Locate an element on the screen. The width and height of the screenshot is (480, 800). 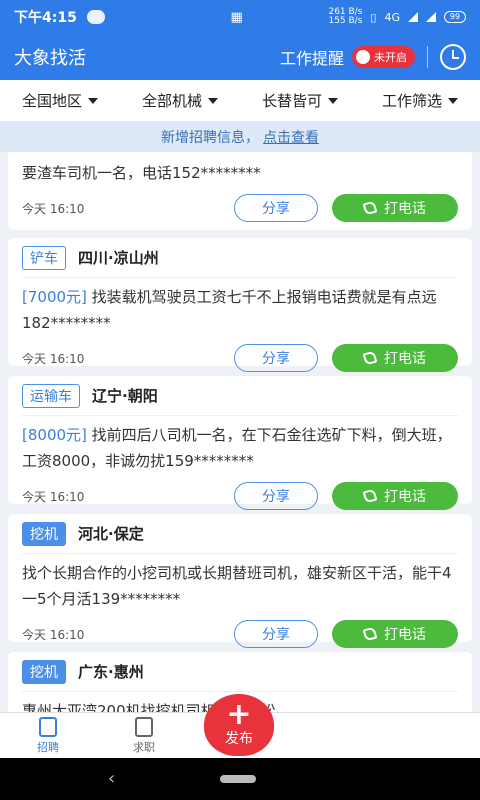
publish-button: + 发布 is located at coordinates (239, 725).